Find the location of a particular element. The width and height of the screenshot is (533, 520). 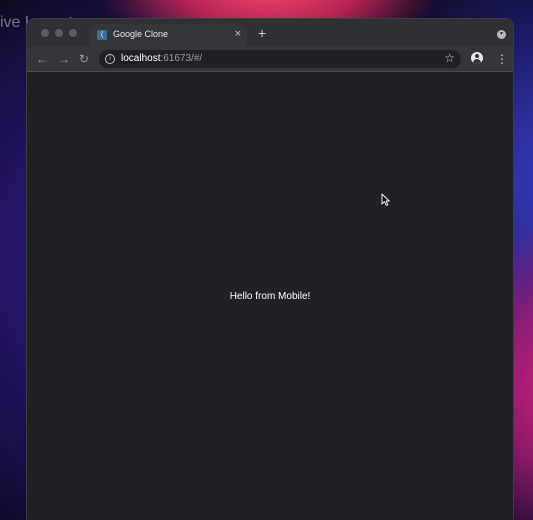

url-port-path: :61673/#/ is located at coordinates (181, 58).